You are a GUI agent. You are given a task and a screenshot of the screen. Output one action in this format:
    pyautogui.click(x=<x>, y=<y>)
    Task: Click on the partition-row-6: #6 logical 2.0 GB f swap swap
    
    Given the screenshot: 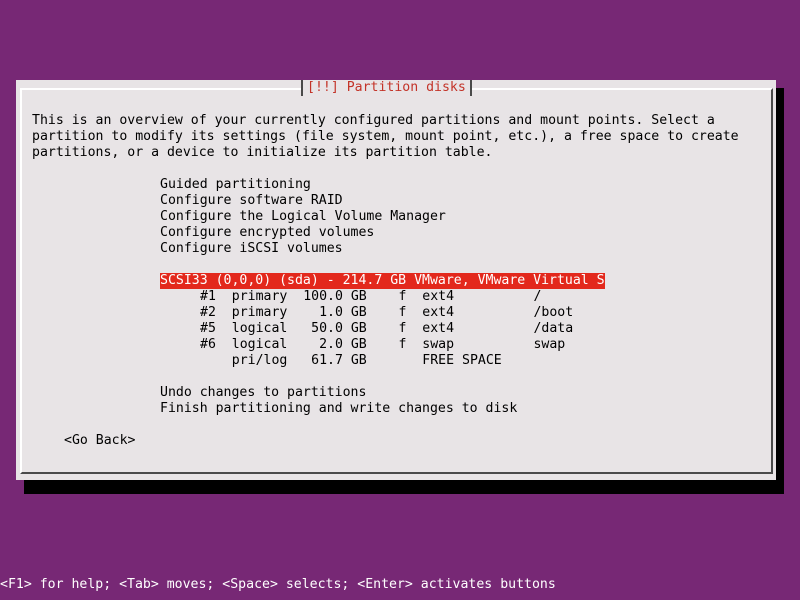 What is the action you would take?
    pyautogui.click(x=382, y=345)
    